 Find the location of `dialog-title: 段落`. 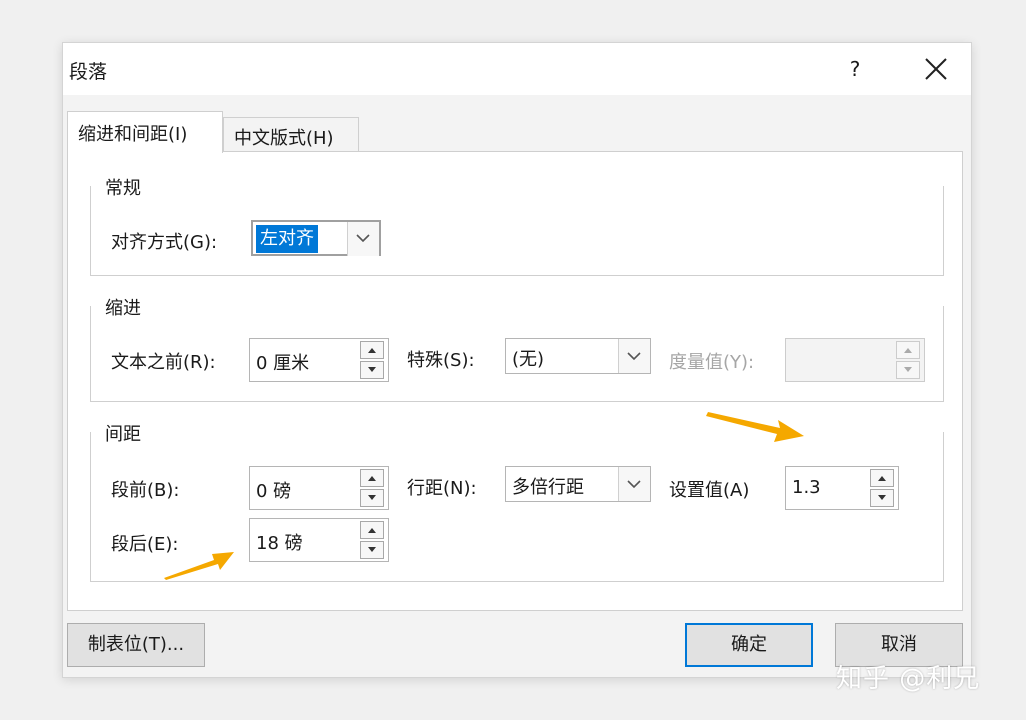

dialog-title: 段落 is located at coordinates (88, 72).